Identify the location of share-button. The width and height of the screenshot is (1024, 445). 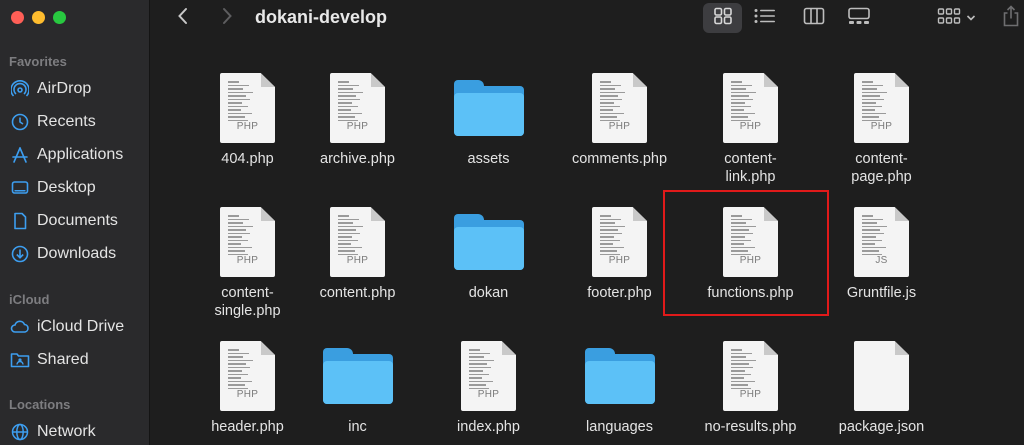
(1011, 18).